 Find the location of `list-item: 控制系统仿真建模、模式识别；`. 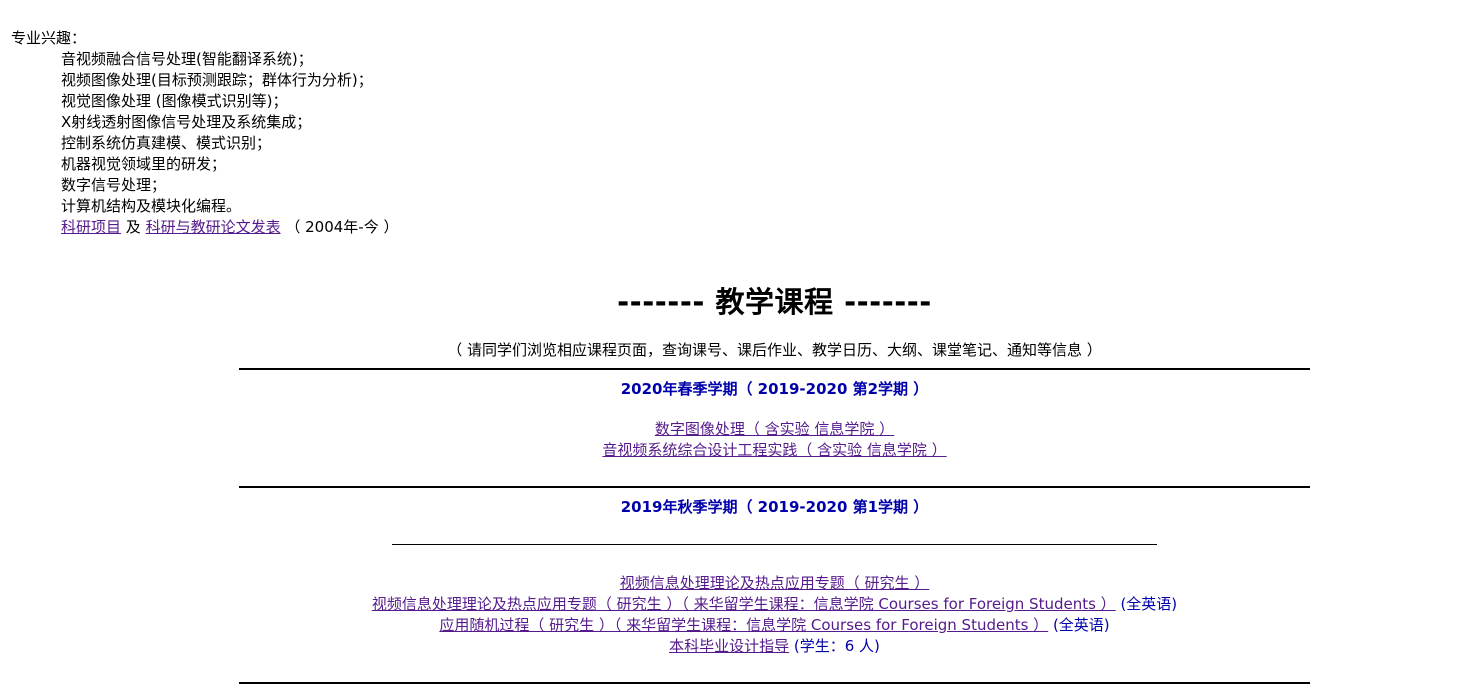

list-item: 控制系统仿真建模、模式识别； is located at coordinates (166, 143).